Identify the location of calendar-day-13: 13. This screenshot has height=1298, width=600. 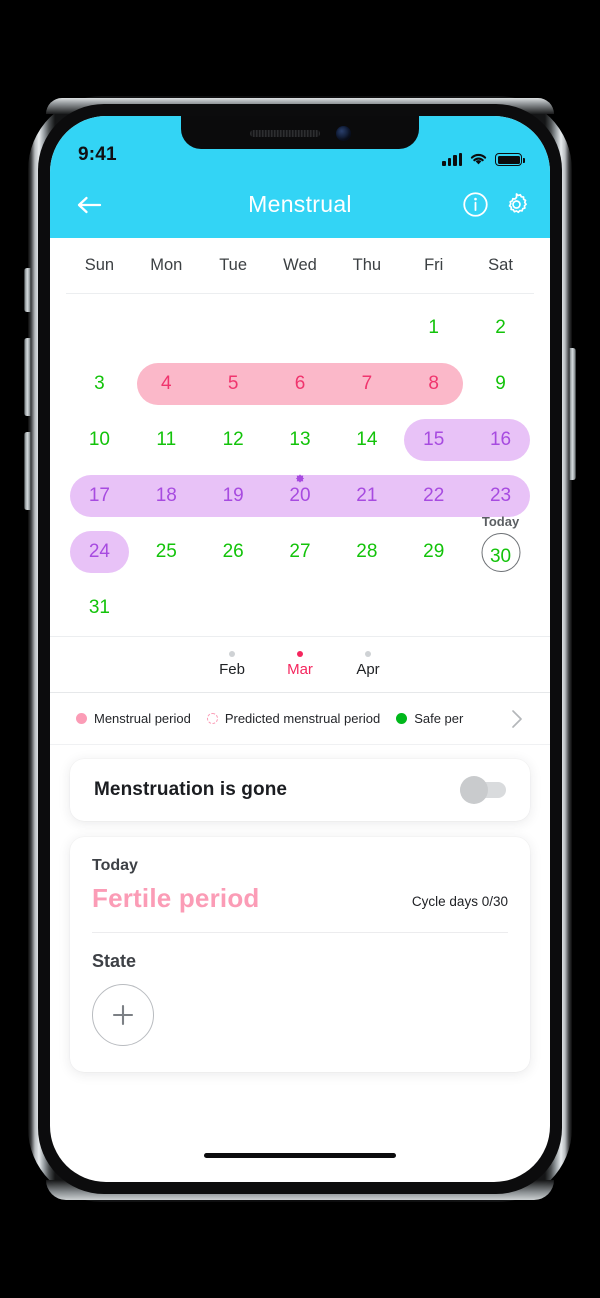
(300, 440).